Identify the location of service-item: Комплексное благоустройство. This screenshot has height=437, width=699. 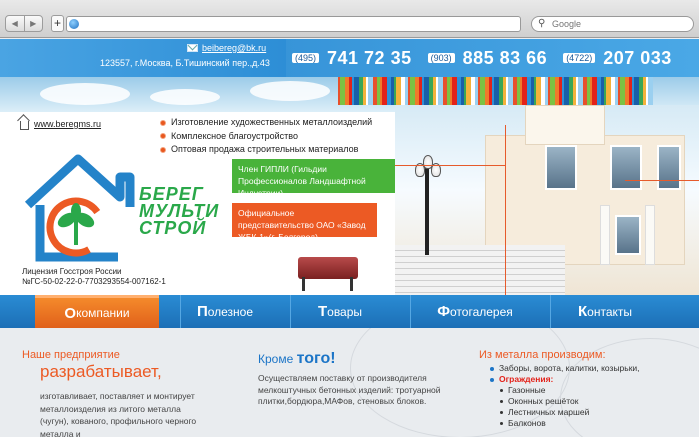
(266, 137).